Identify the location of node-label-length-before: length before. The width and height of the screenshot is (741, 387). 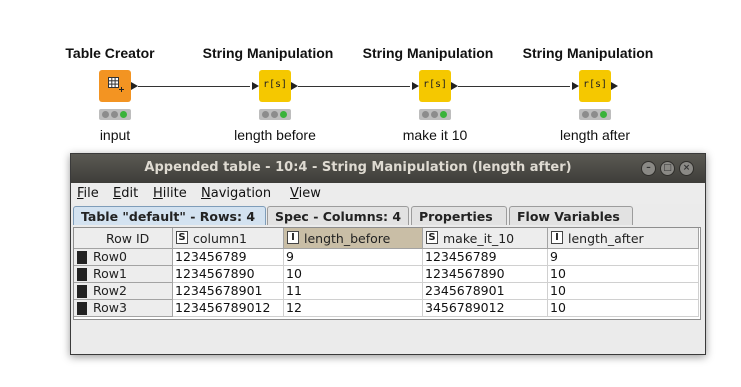
(275, 135).